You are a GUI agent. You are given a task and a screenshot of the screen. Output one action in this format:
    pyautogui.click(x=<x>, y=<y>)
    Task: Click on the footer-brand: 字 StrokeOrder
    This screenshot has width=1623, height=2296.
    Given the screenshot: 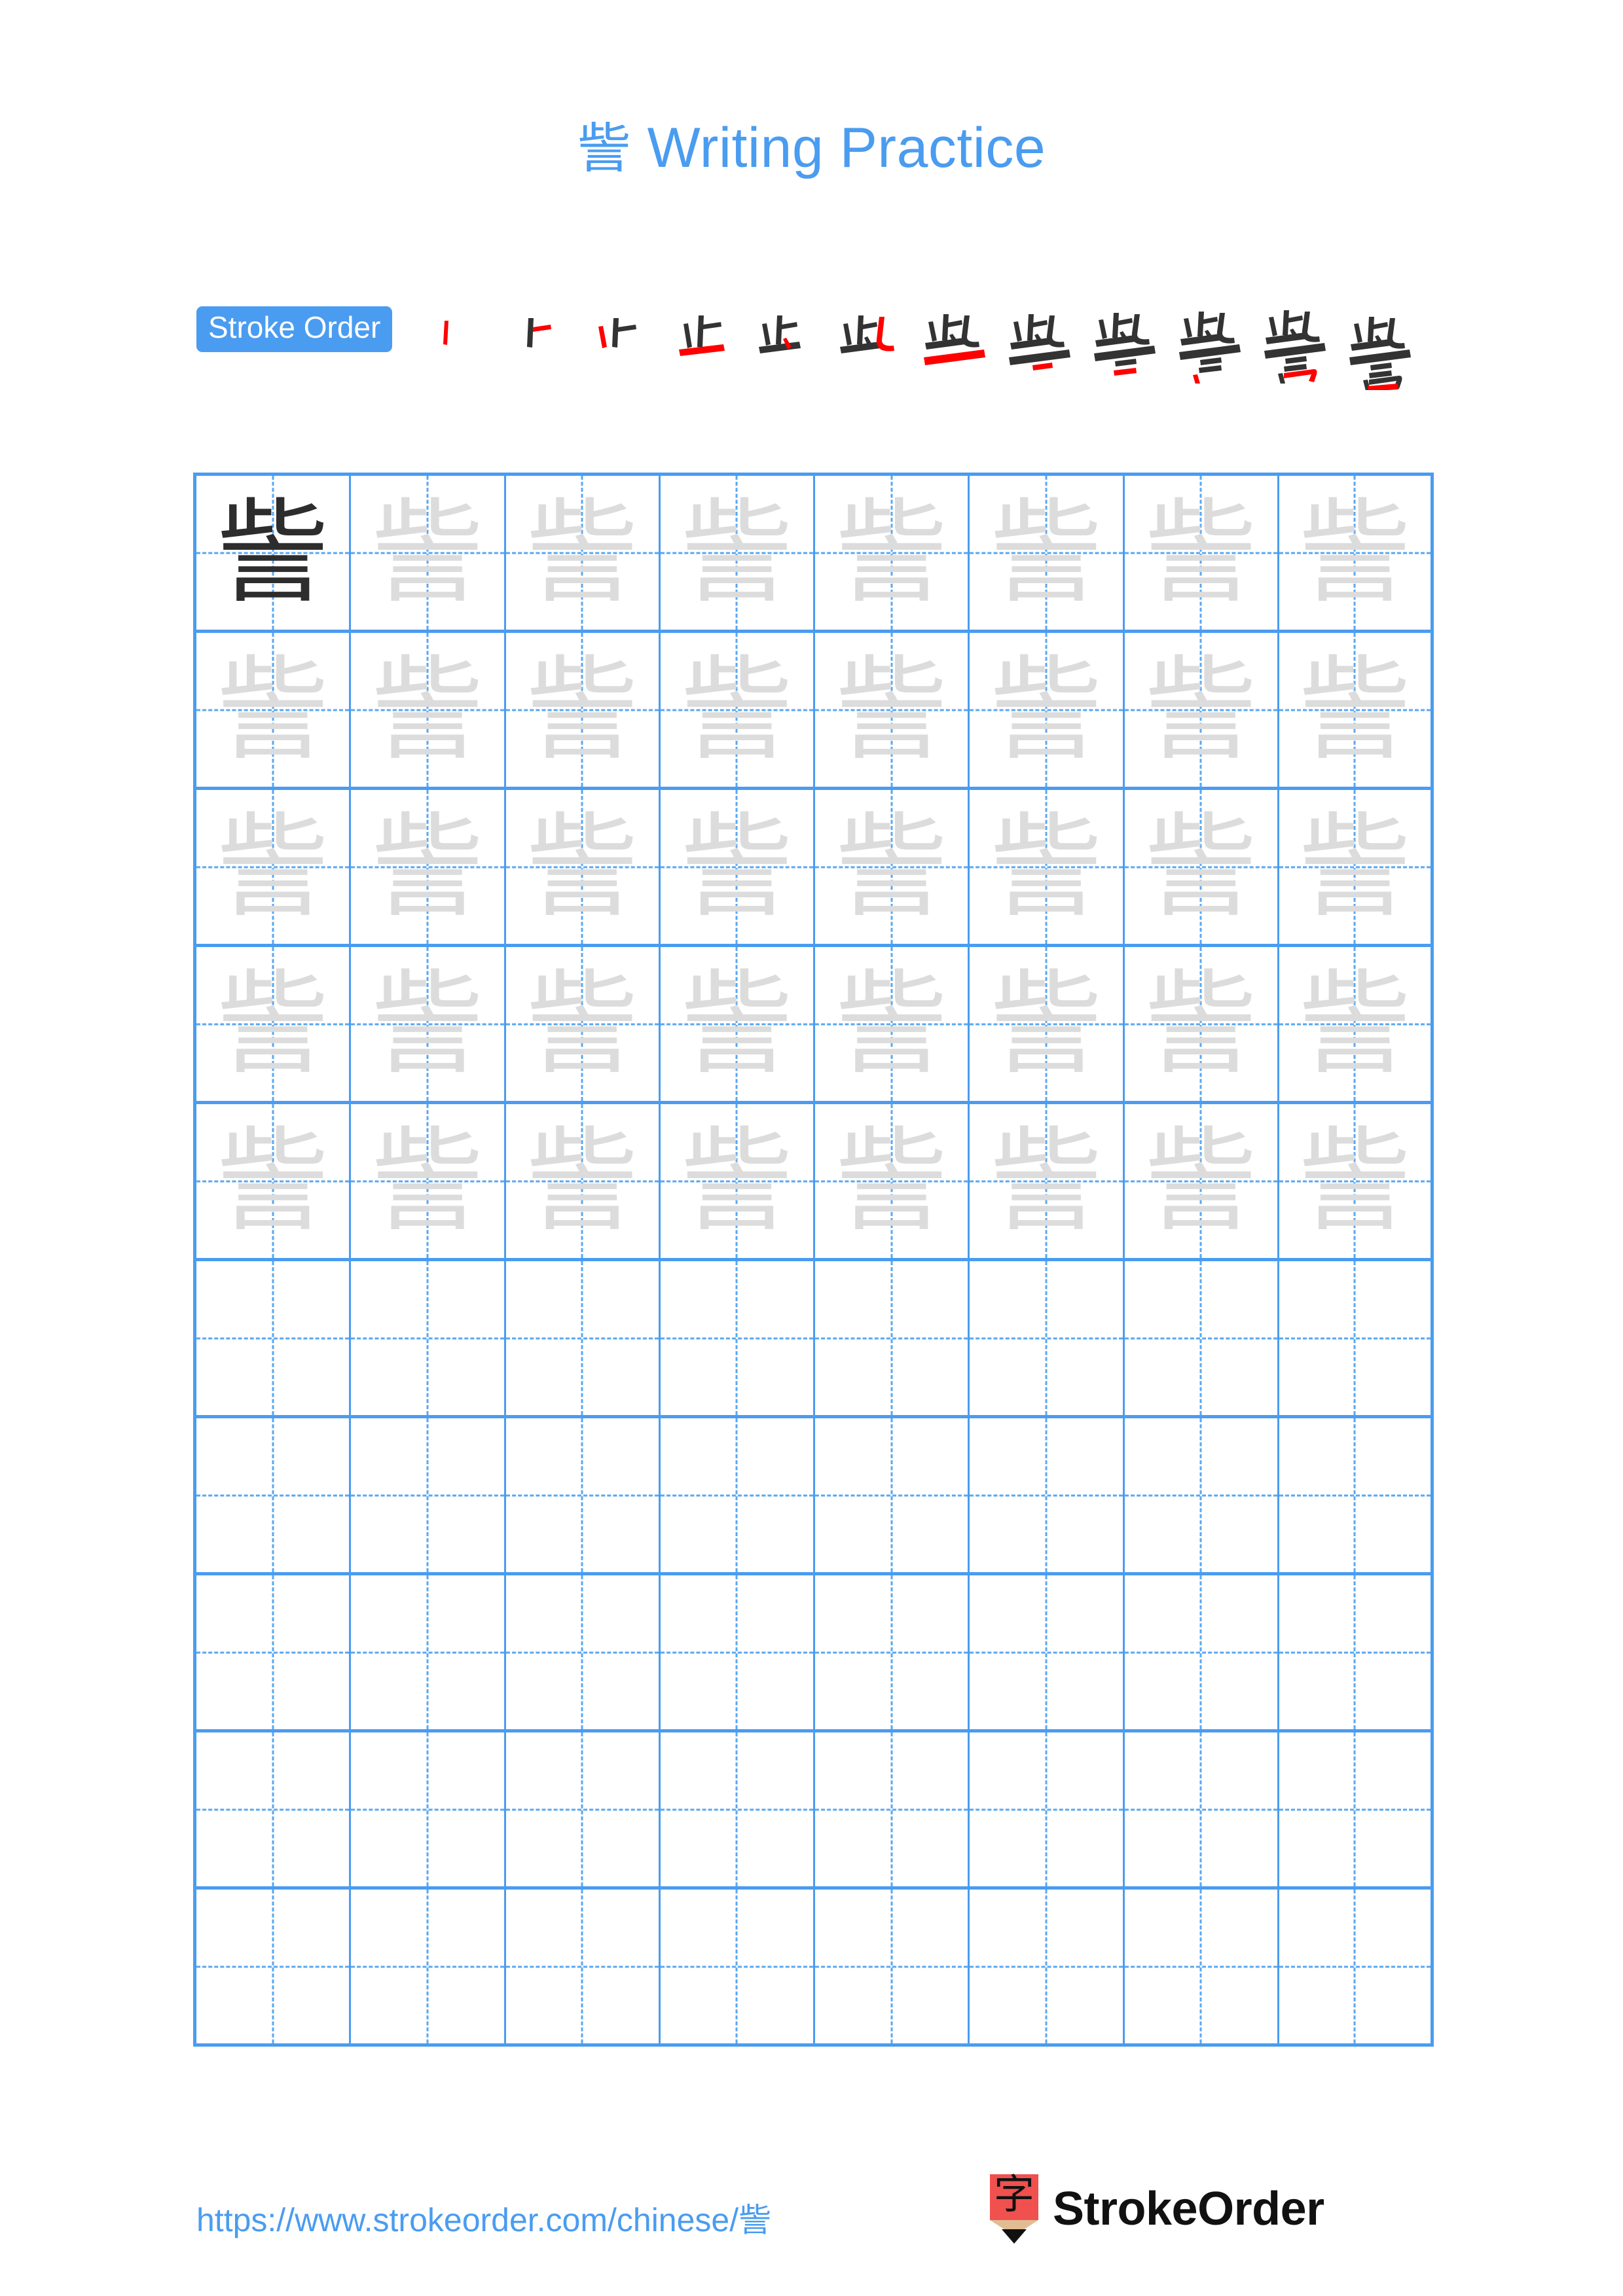 What is the action you would take?
    pyautogui.click(x=1157, y=2208)
    